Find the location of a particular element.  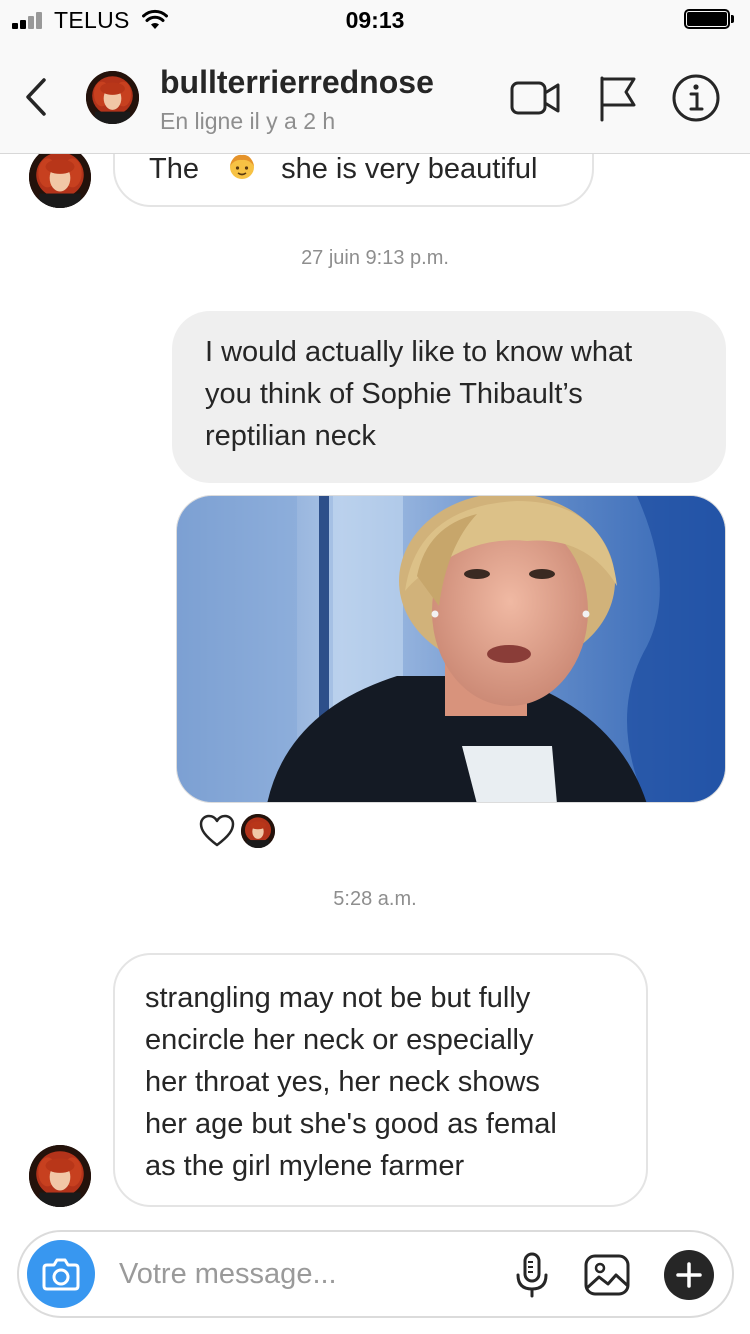

message-line: you think of Sophie Thibault’s is located at coordinates (394, 394).